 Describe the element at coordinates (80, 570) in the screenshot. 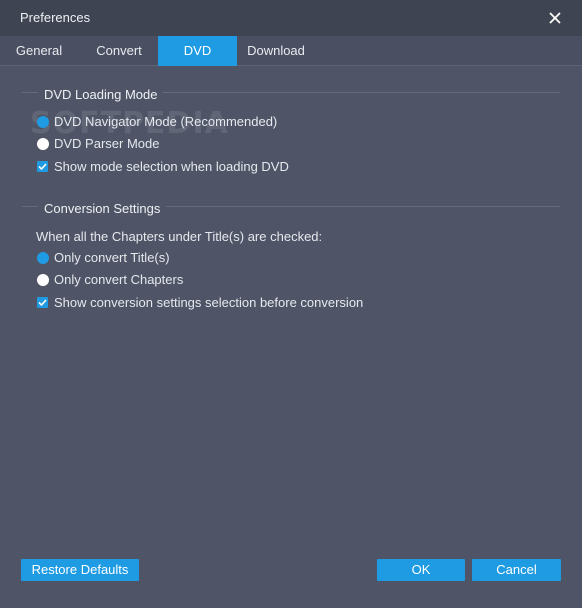

I see `restore-defaults-button: Restore Defaults` at that location.